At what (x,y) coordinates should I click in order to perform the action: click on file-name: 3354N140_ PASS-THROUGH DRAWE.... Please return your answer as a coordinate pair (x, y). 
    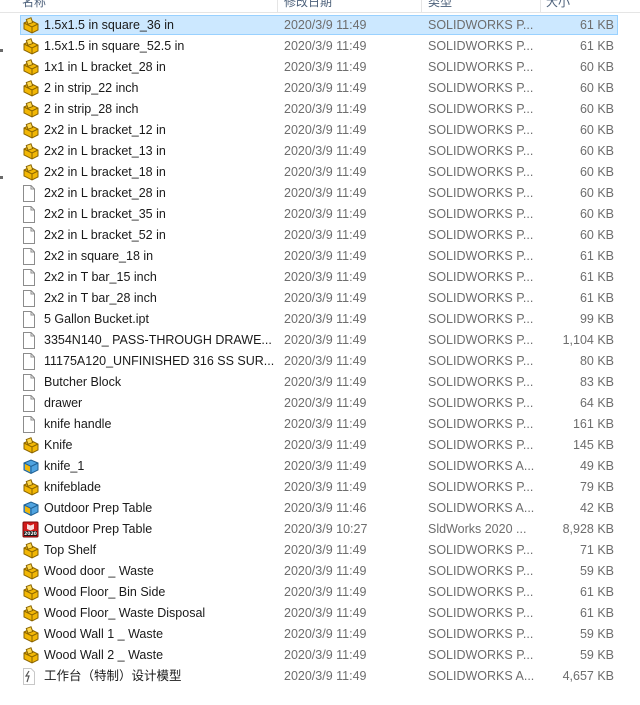
    Looking at the image, I should click on (158, 340).